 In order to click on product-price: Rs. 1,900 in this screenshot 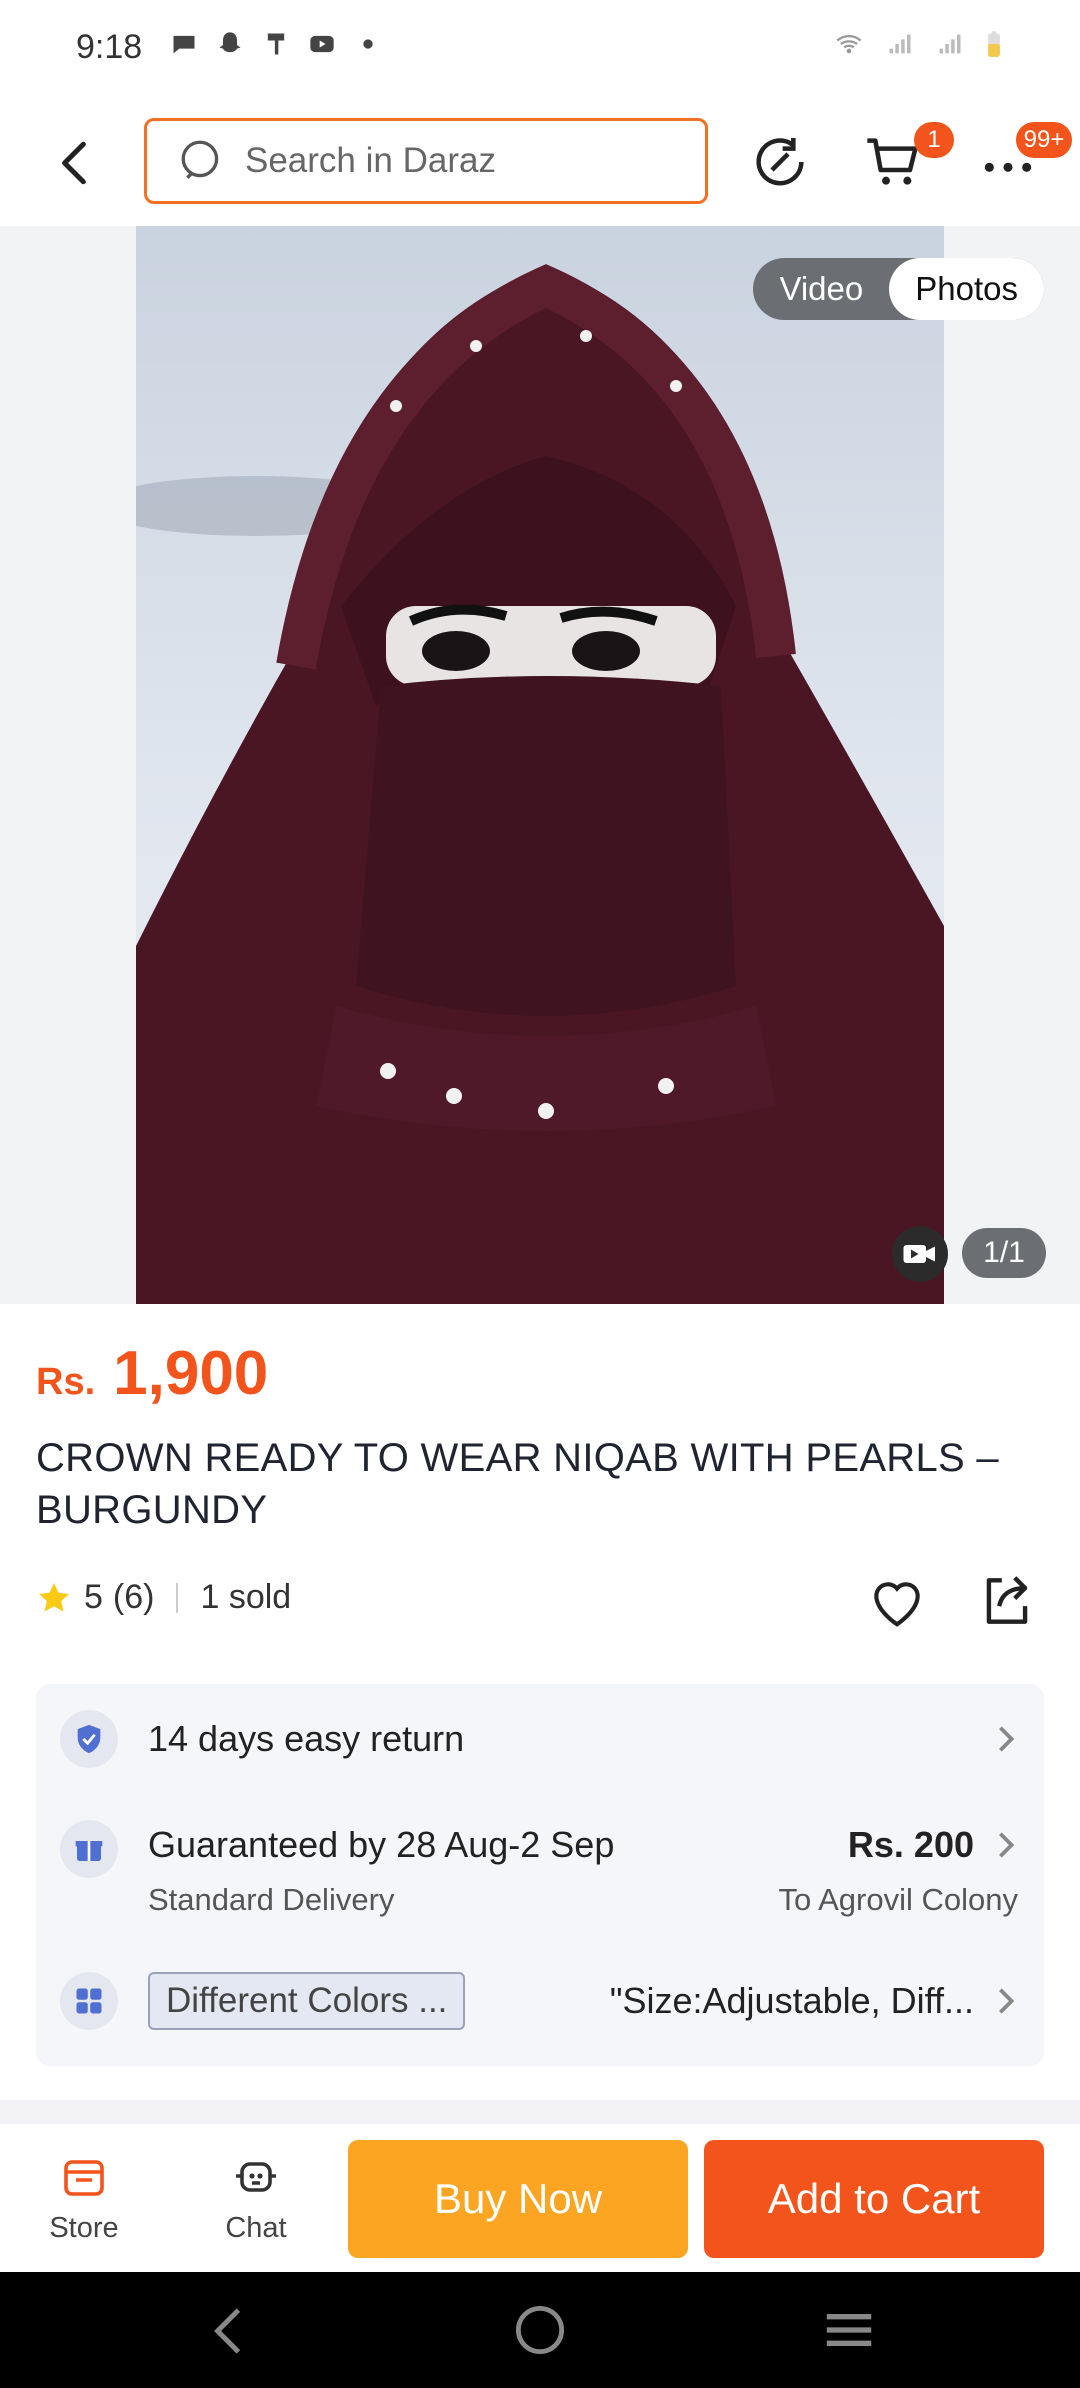, I will do `click(152, 1373)`.